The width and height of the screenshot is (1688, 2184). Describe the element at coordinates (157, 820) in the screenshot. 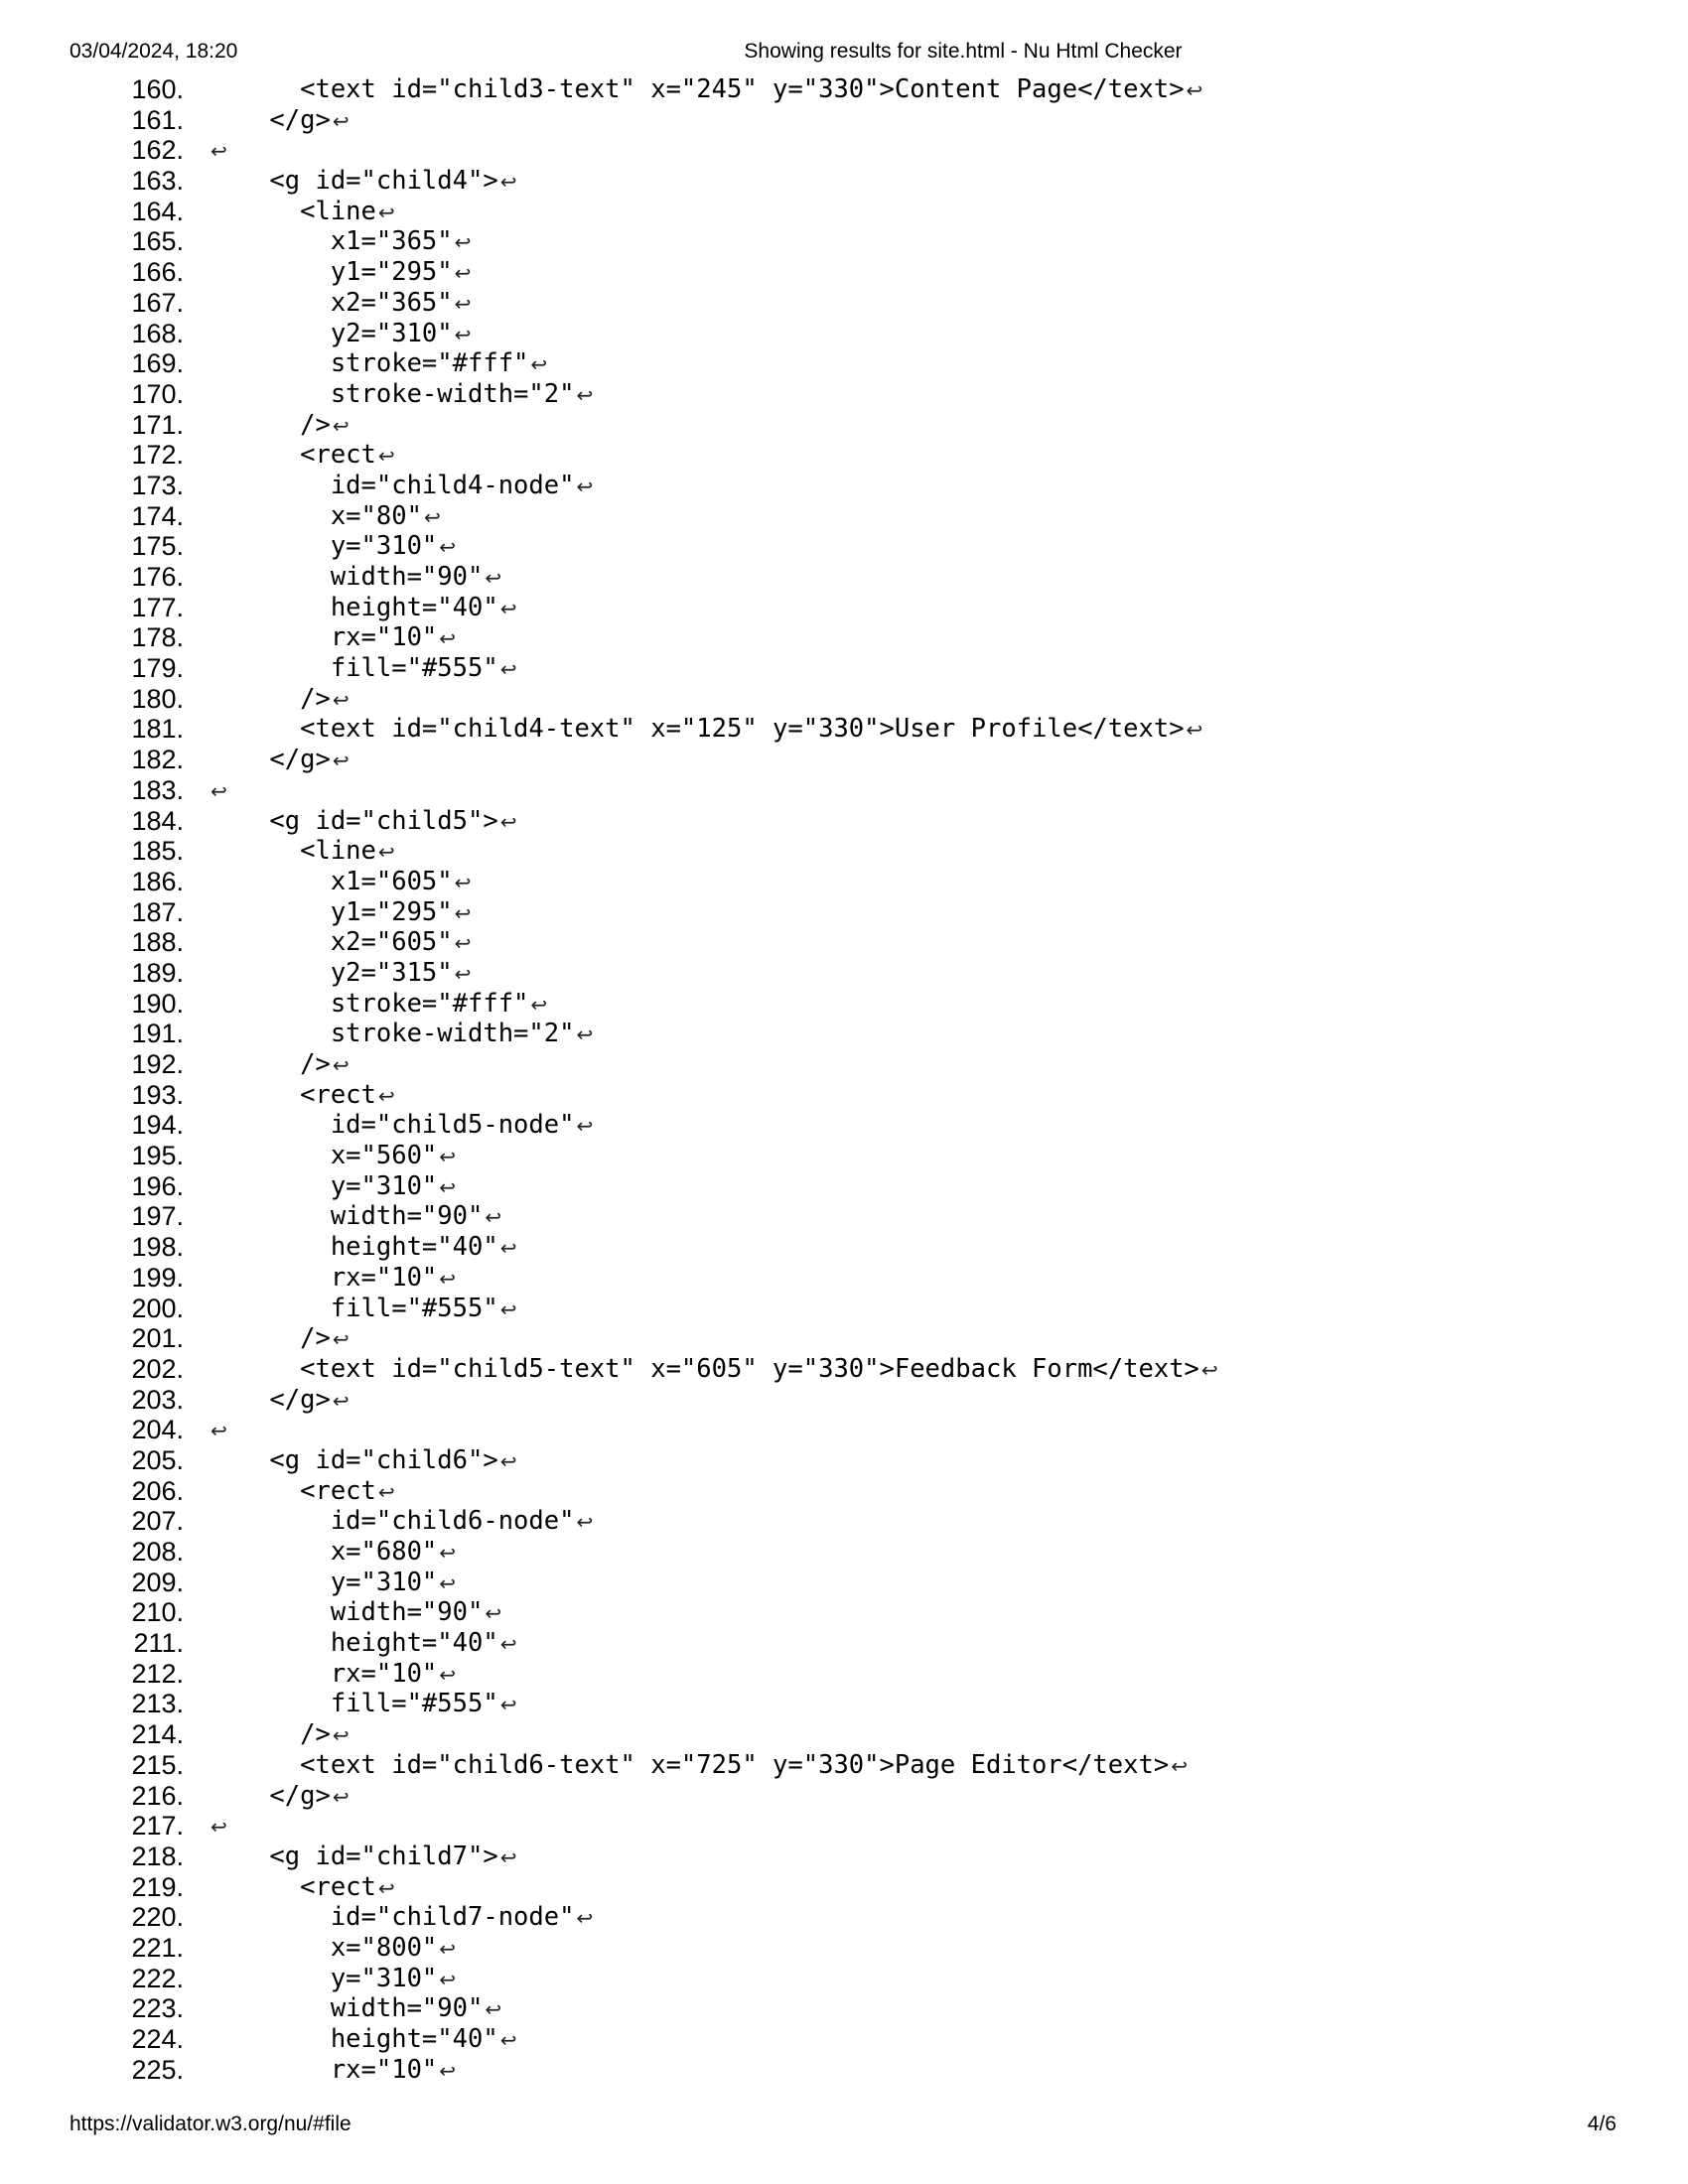

I see `line-number: 184.` at that location.